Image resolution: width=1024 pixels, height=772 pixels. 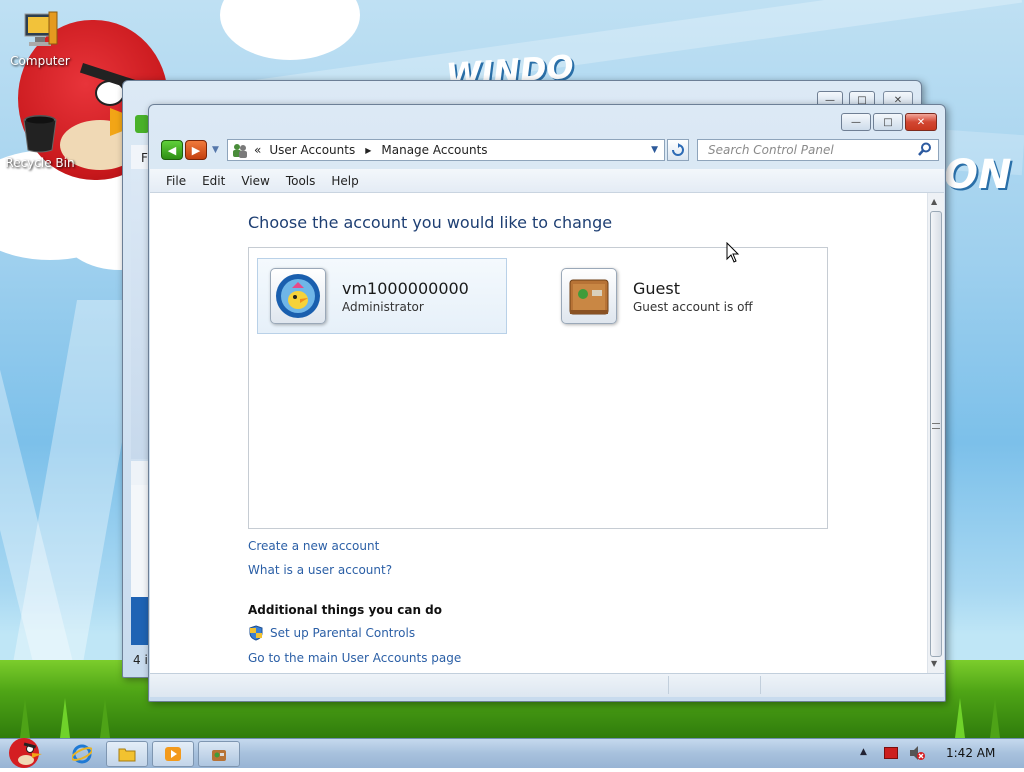 What do you see at coordinates (656, 288) in the screenshot?
I see `account-name: Guest` at bounding box center [656, 288].